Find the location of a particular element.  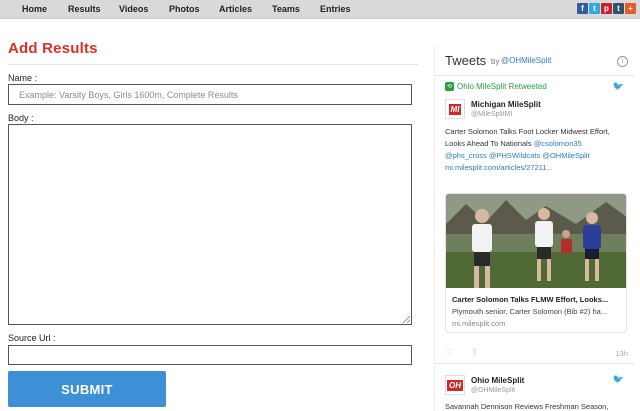

avatar: OH is located at coordinates (455, 385).